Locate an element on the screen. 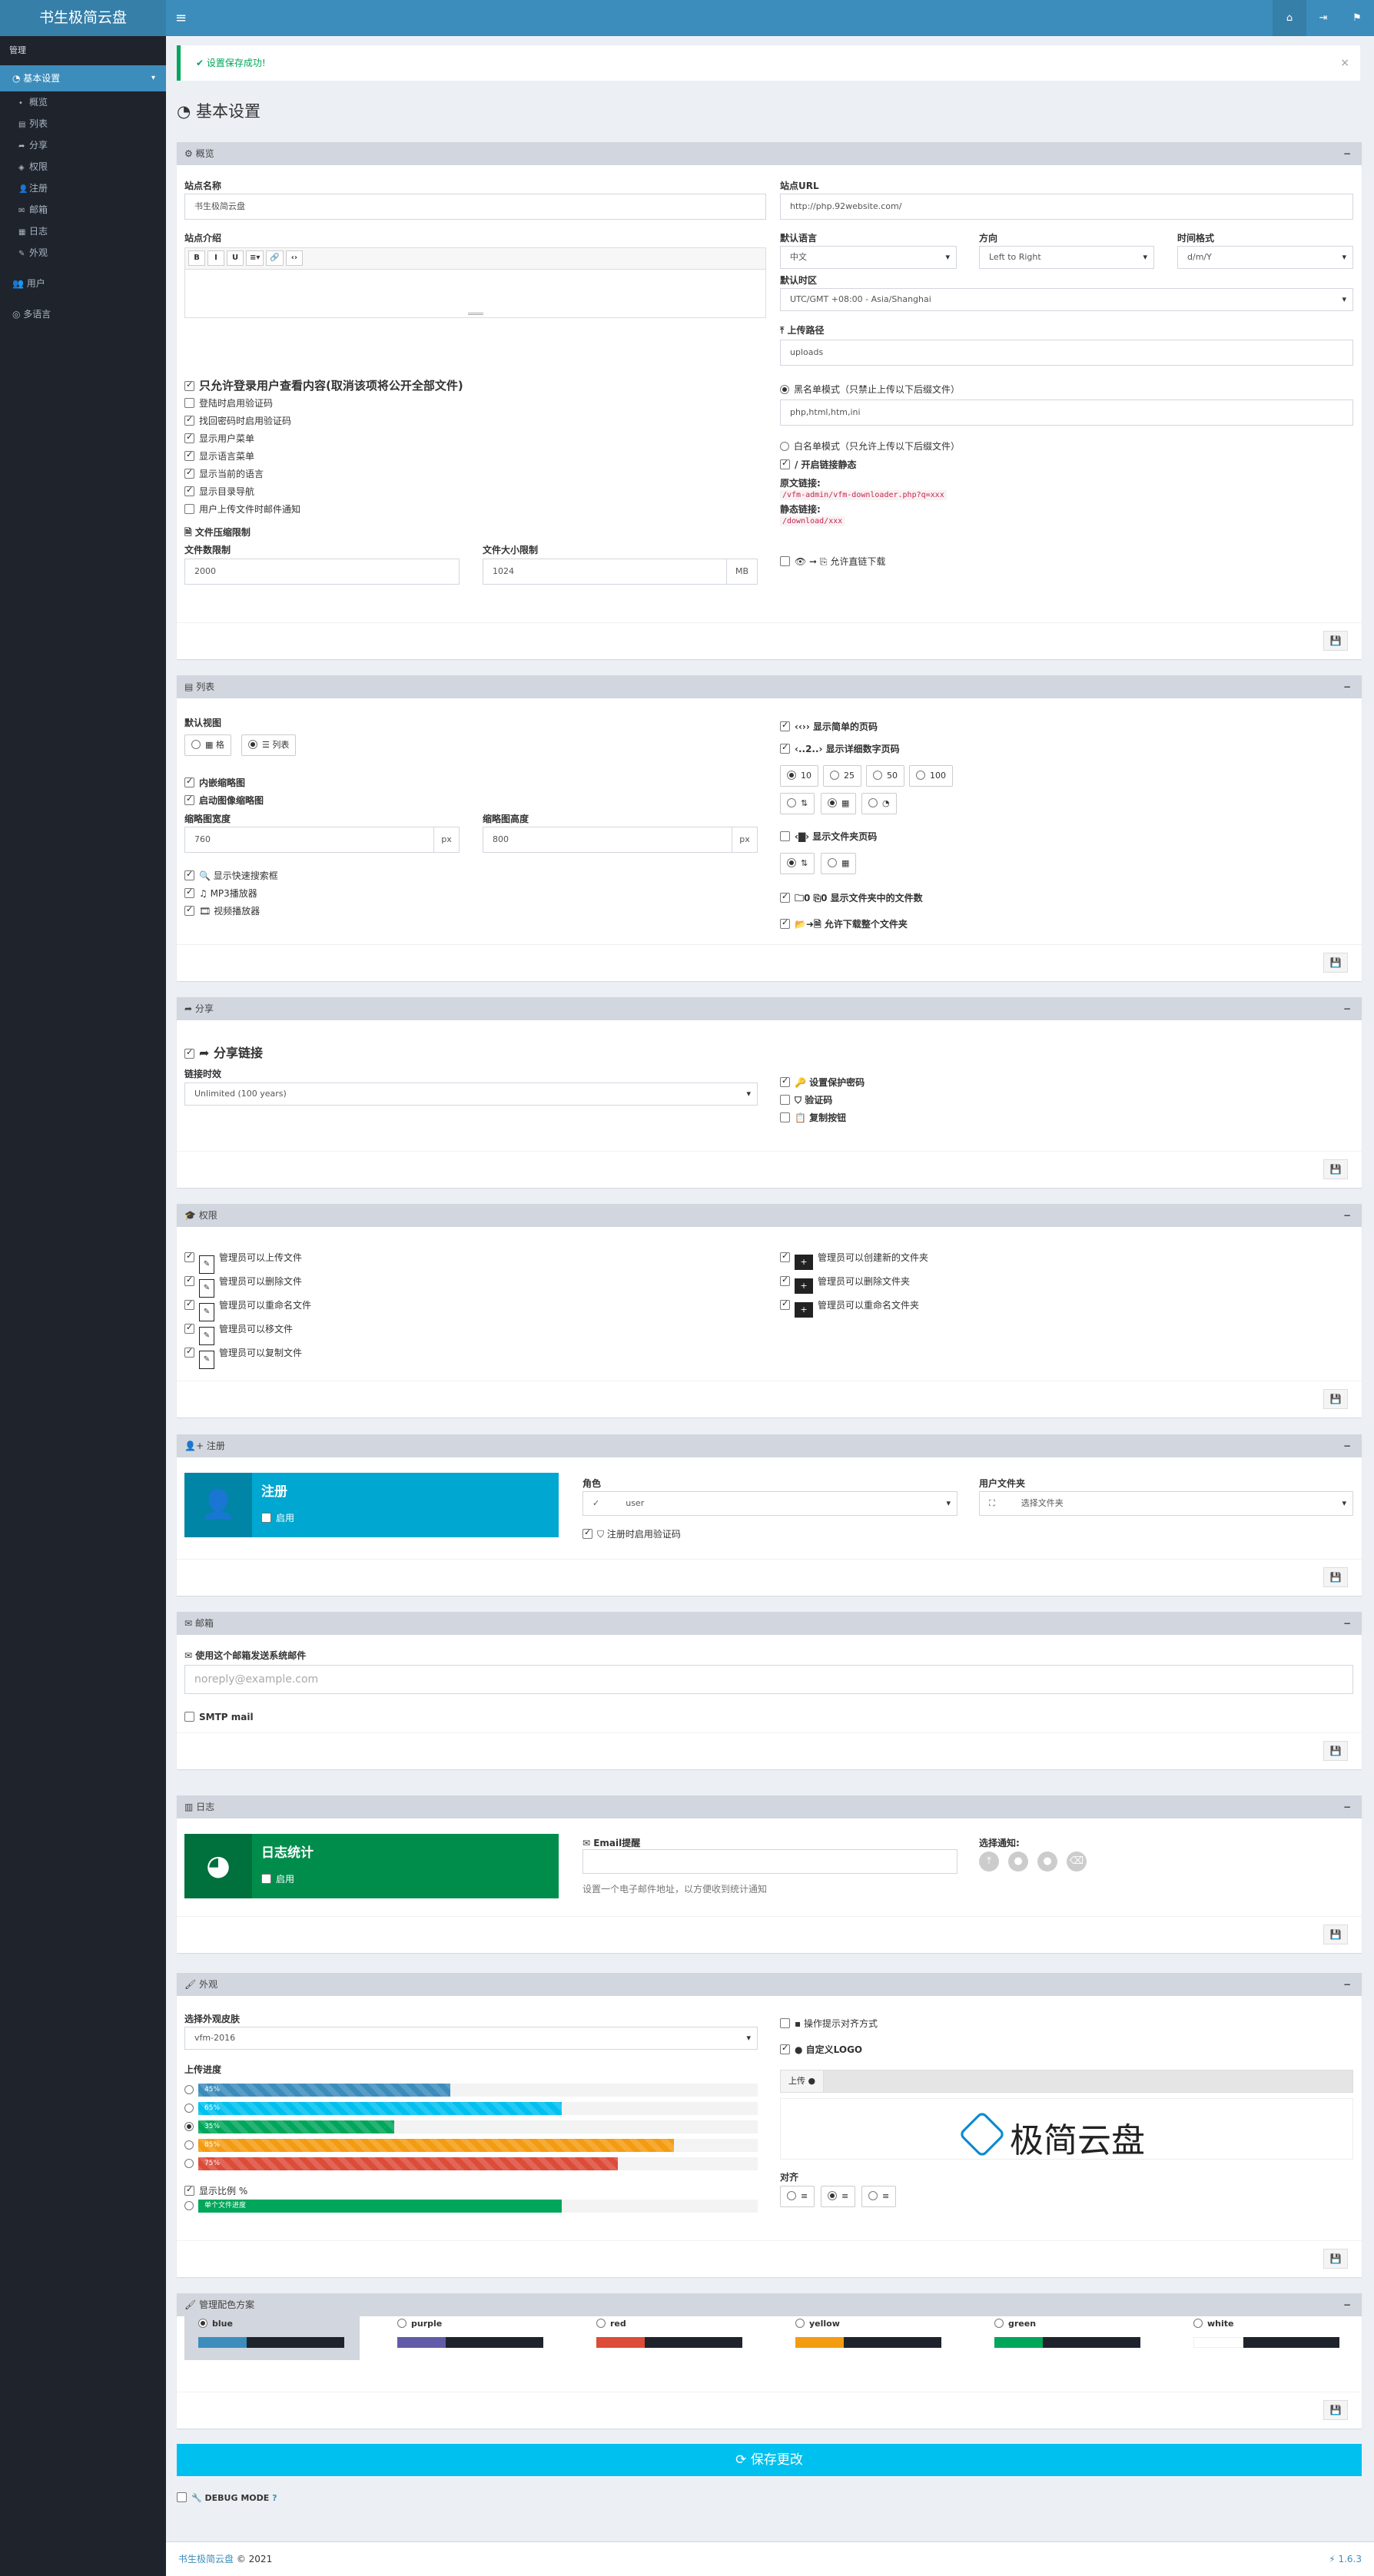 This screenshot has width=1374, height=2576. permission-checkbox: +管理员可以删除文件夹 is located at coordinates (845, 1284).